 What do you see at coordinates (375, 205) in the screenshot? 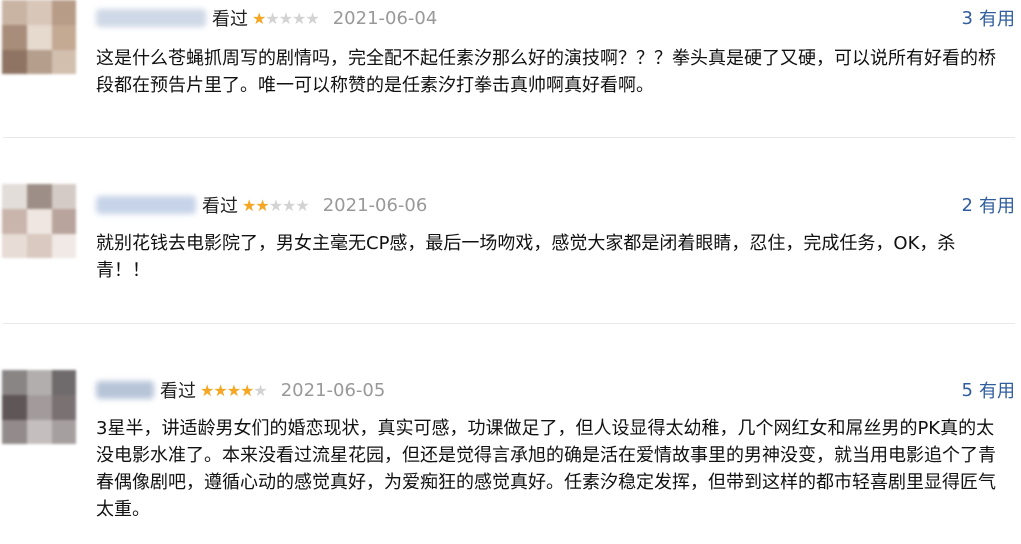
I see `review-date: 2021-06-06` at bounding box center [375, 205].